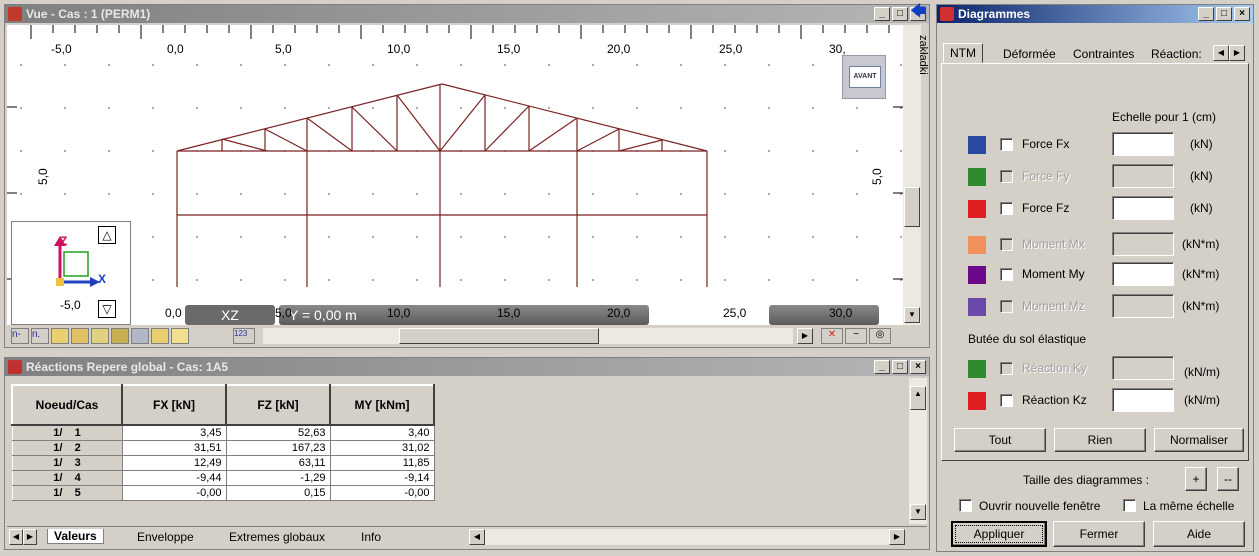  What do you see at coordinates (67, 405) in the screenshot?
I see `col-header: Noeud/Cas` at bounding box center [67, 405].